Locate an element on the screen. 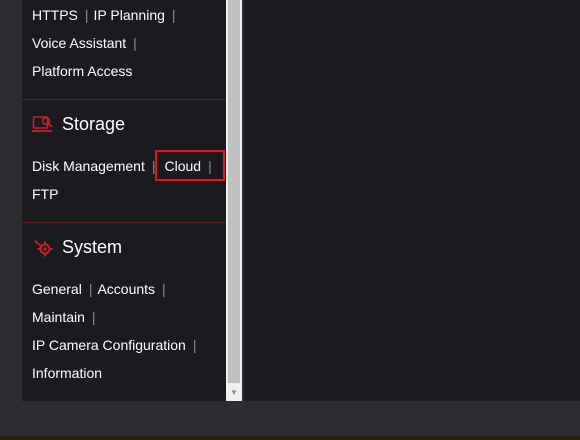  link-general: General is located at coordinates (57, 289).